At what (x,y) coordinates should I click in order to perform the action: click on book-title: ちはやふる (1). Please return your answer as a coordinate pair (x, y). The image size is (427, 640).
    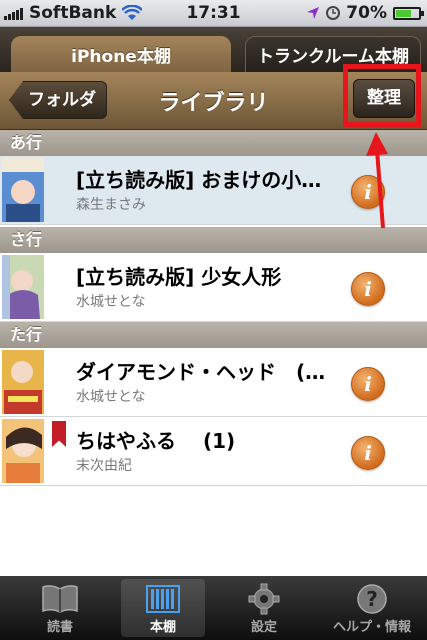
    Looking at the image, I should click on (156, 441).